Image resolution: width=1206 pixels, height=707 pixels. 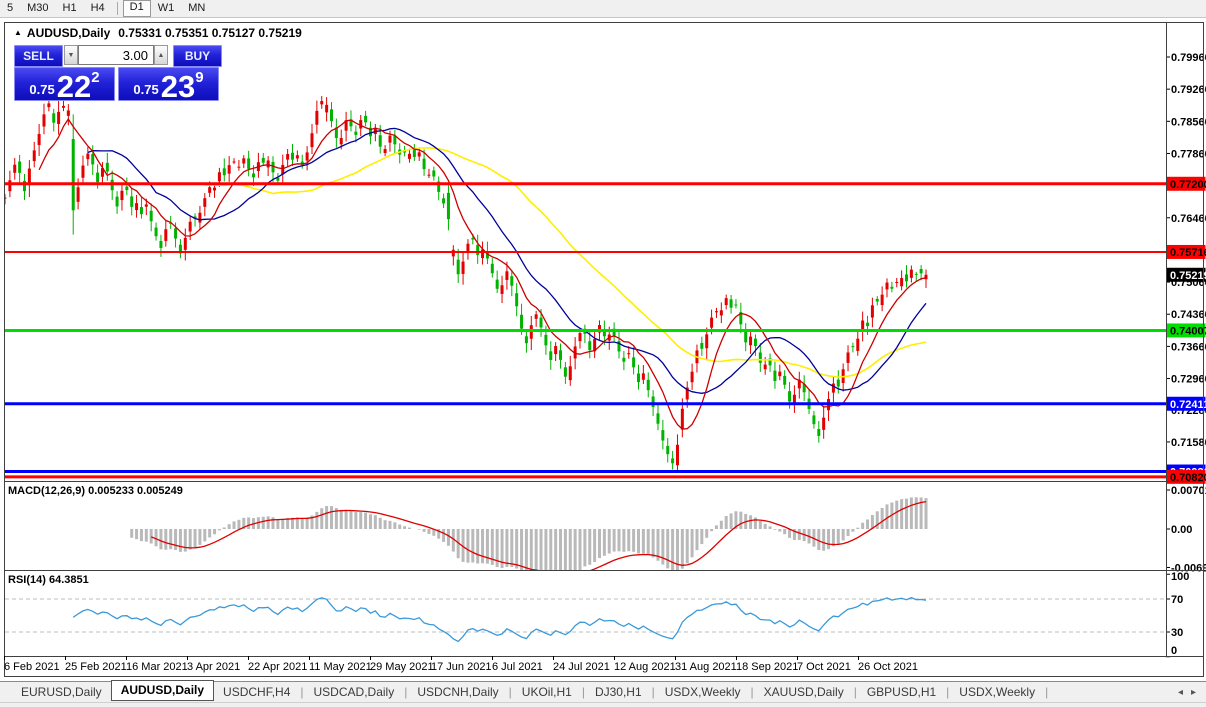 What do you see at coordinates (499, 619) in the screenshot?
I see `rsi-line` at bounding box center [499, 619].